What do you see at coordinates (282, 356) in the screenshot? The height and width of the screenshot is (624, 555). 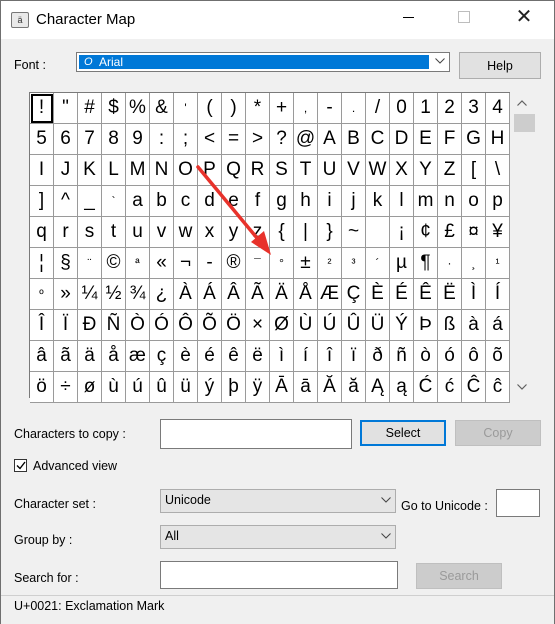 I see `char-cell: ì` at bounding box center [282, 356].